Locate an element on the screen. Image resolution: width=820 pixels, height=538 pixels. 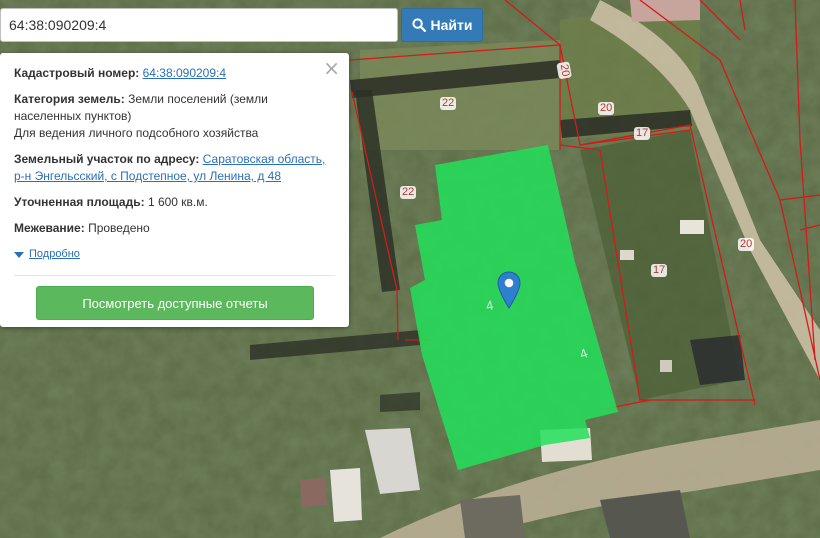
details-toggle: Подробно is located at coordinates (174, 254).